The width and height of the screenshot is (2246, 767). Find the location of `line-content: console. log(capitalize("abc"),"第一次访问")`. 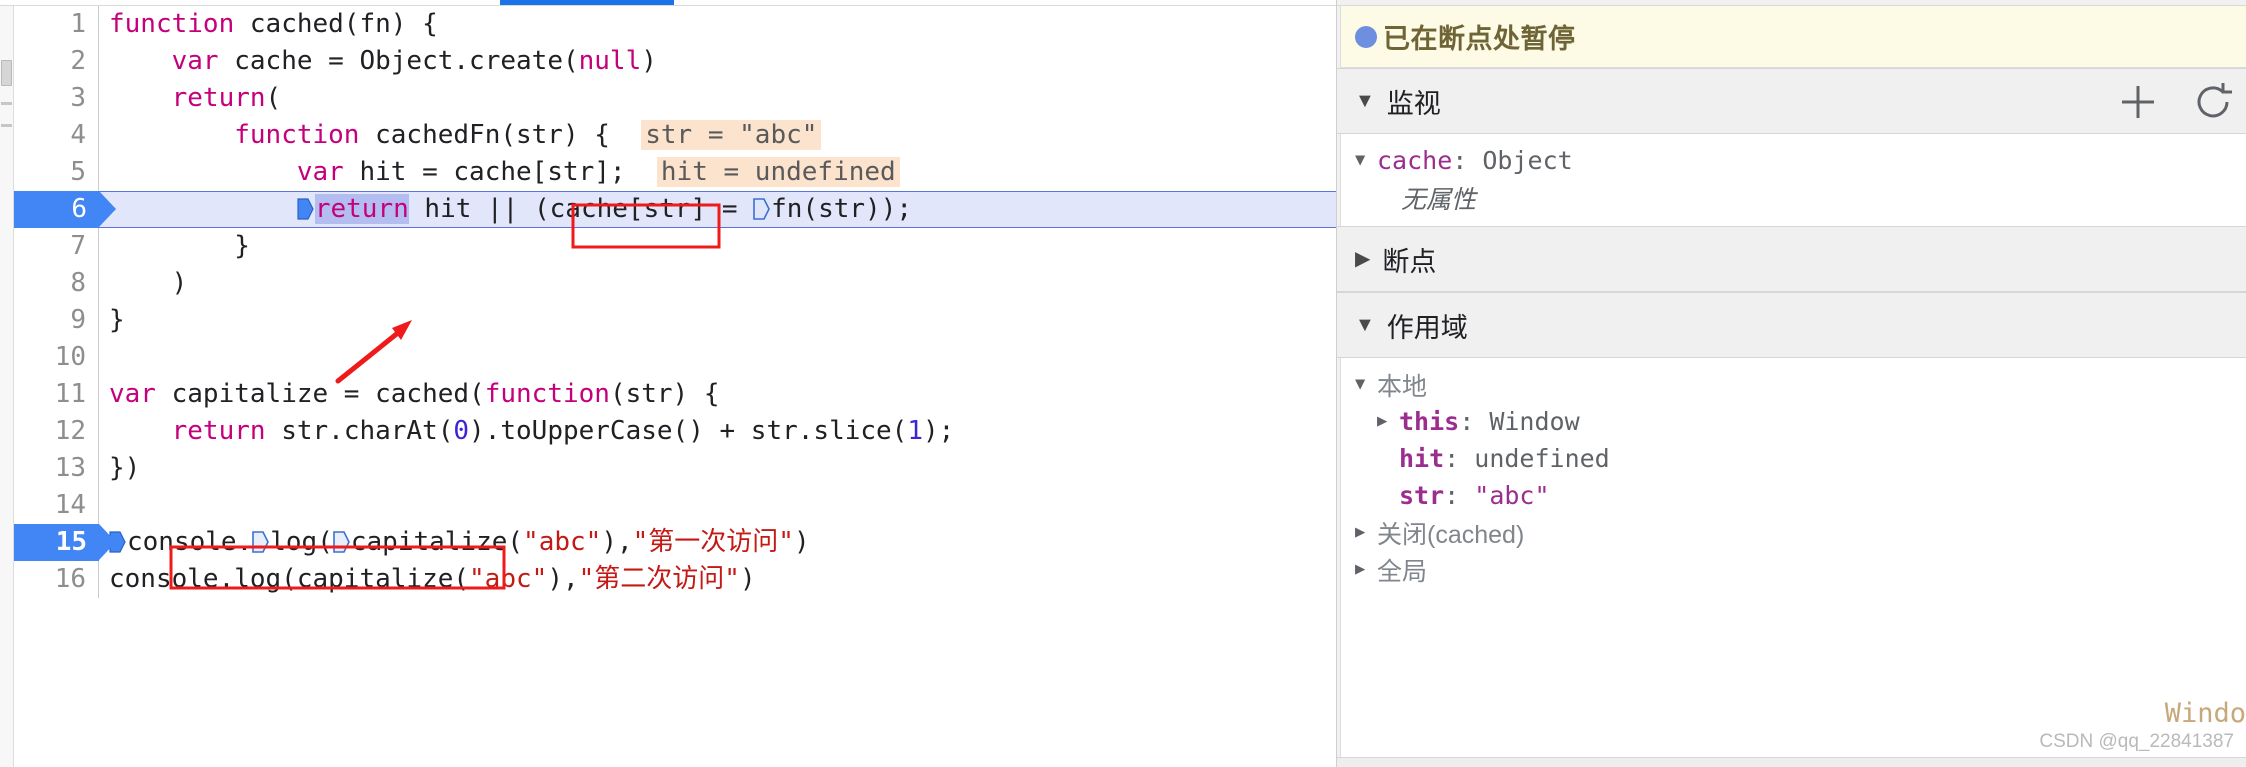

line-content: console. log(capitalize("abc"),"第一次访问") is located at coordinates (717, 542).